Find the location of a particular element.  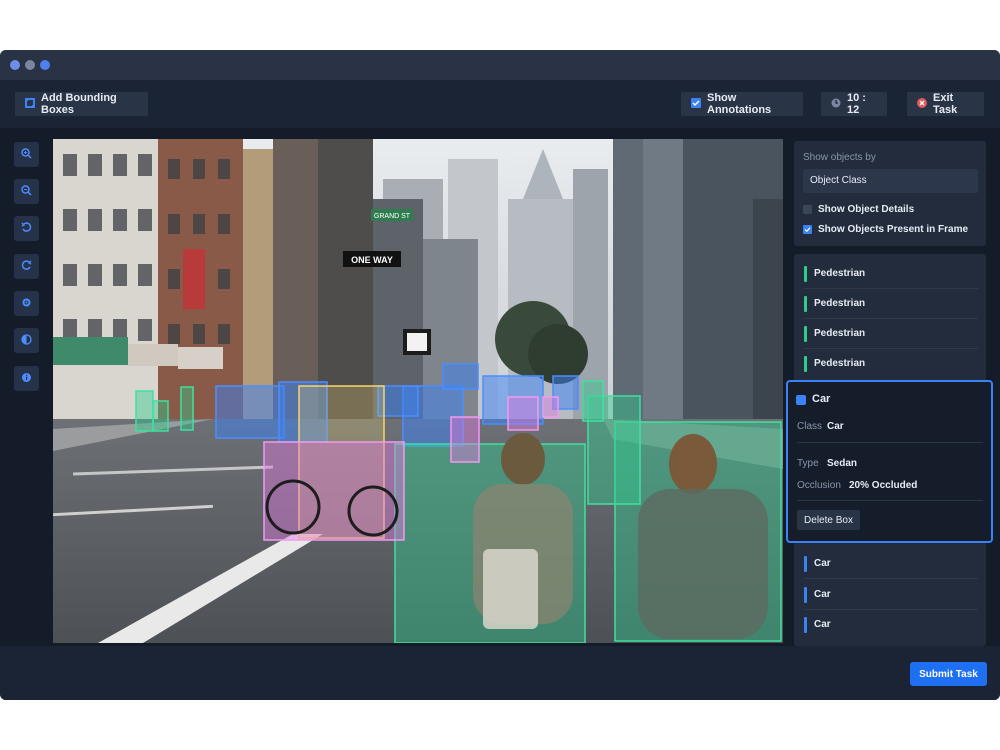

show-object-details-checkbox is located at coordinates (807, 209).